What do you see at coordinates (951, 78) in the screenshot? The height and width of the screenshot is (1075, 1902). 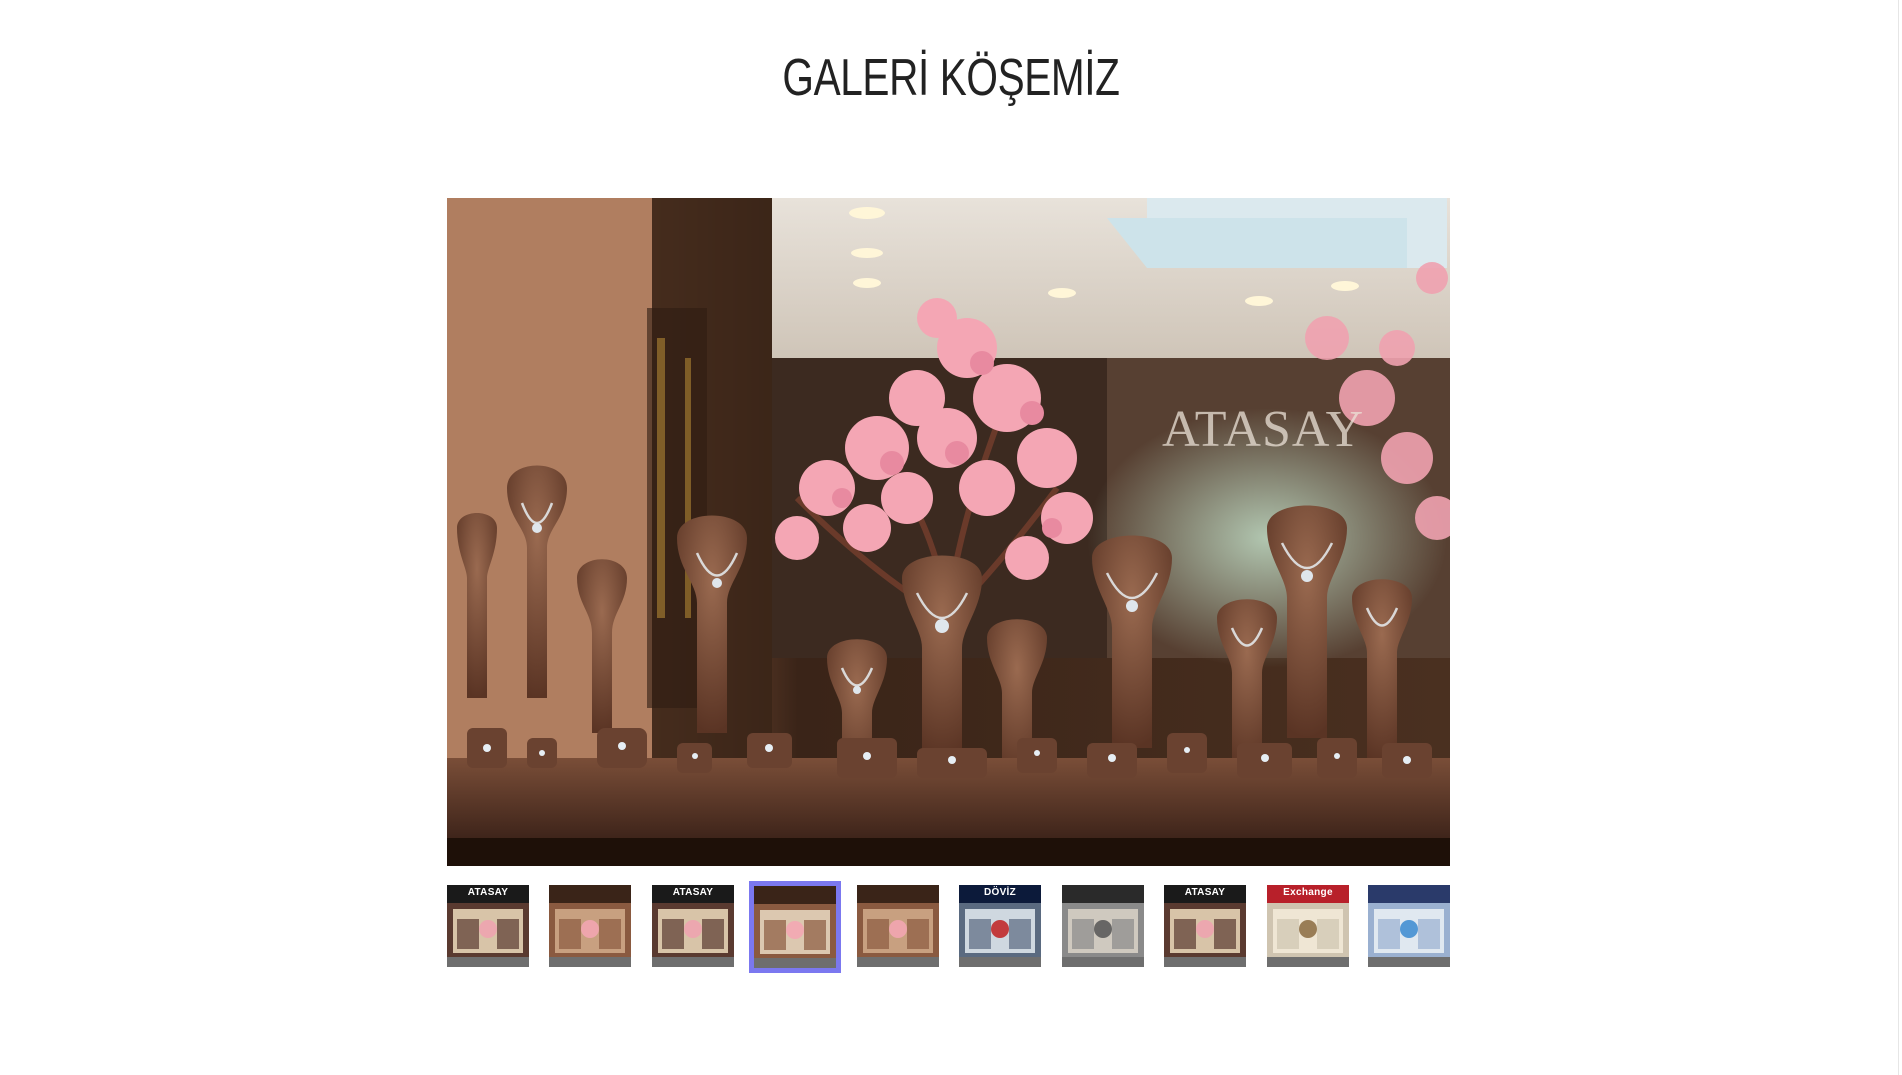 I see `section-title: GALERİ KÖŞEMİZ` at bounding box center [951, 78].